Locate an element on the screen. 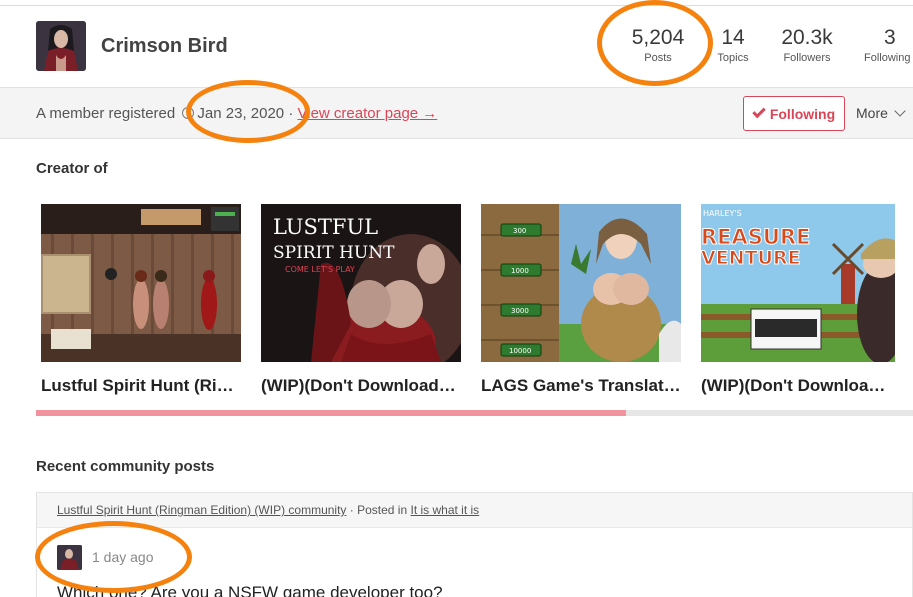 The width and height of the screenshot is (913, 597). carousel-next-button is located at coordinates (901, 288).